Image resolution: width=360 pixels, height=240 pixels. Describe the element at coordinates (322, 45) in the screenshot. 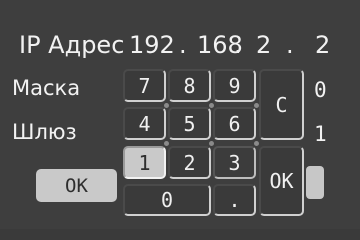

I see `ip-octet-4: 2` at that location.